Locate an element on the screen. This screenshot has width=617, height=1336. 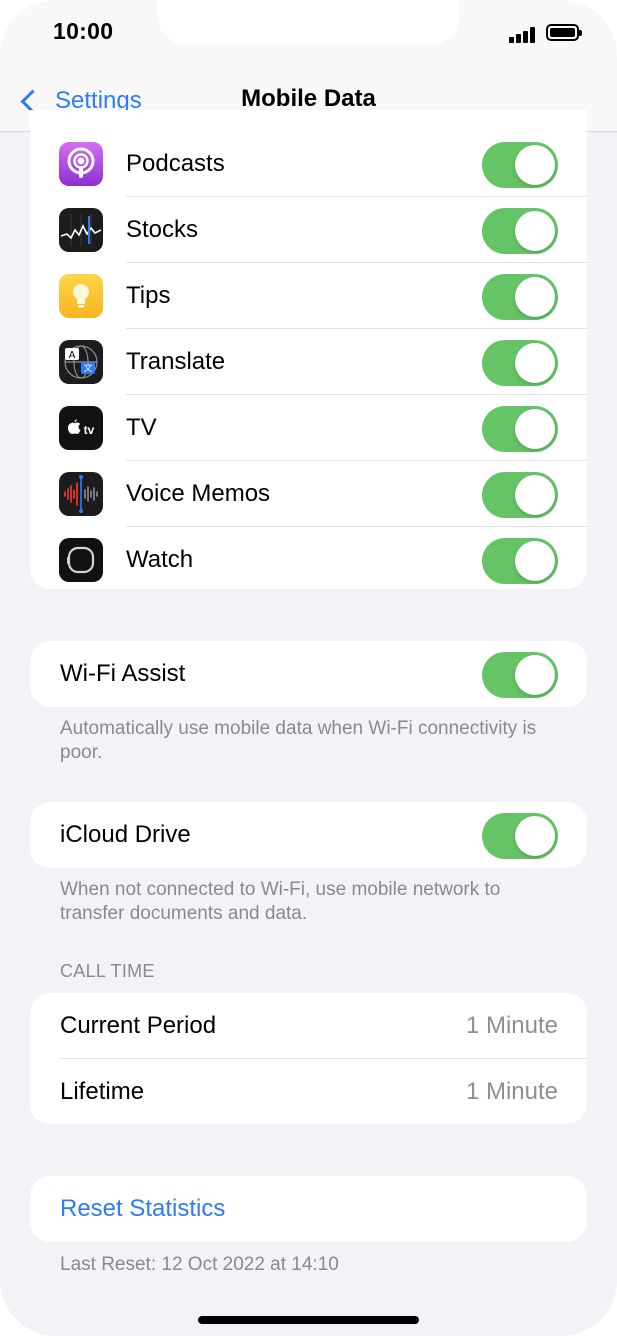
svg-text: 文 is located at coordinates (87, 368).